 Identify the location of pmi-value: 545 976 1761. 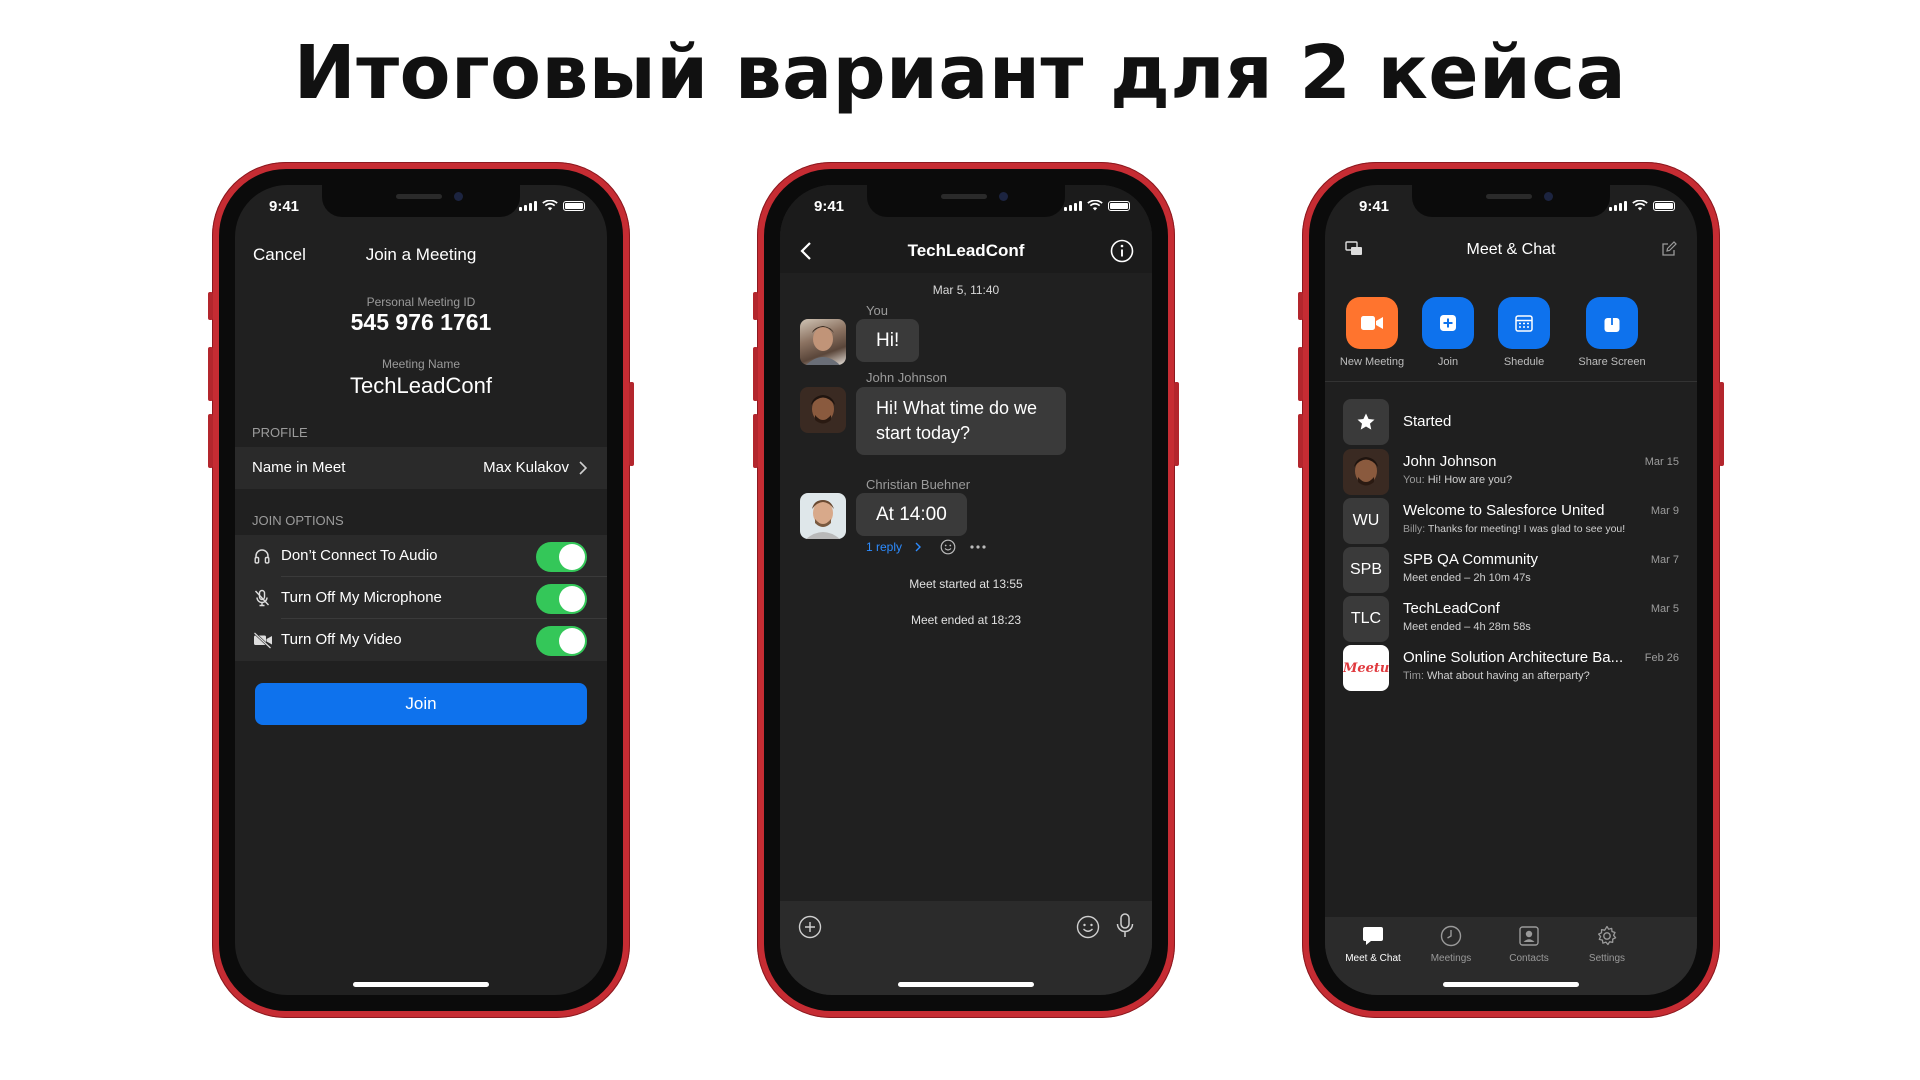
(421, 322).